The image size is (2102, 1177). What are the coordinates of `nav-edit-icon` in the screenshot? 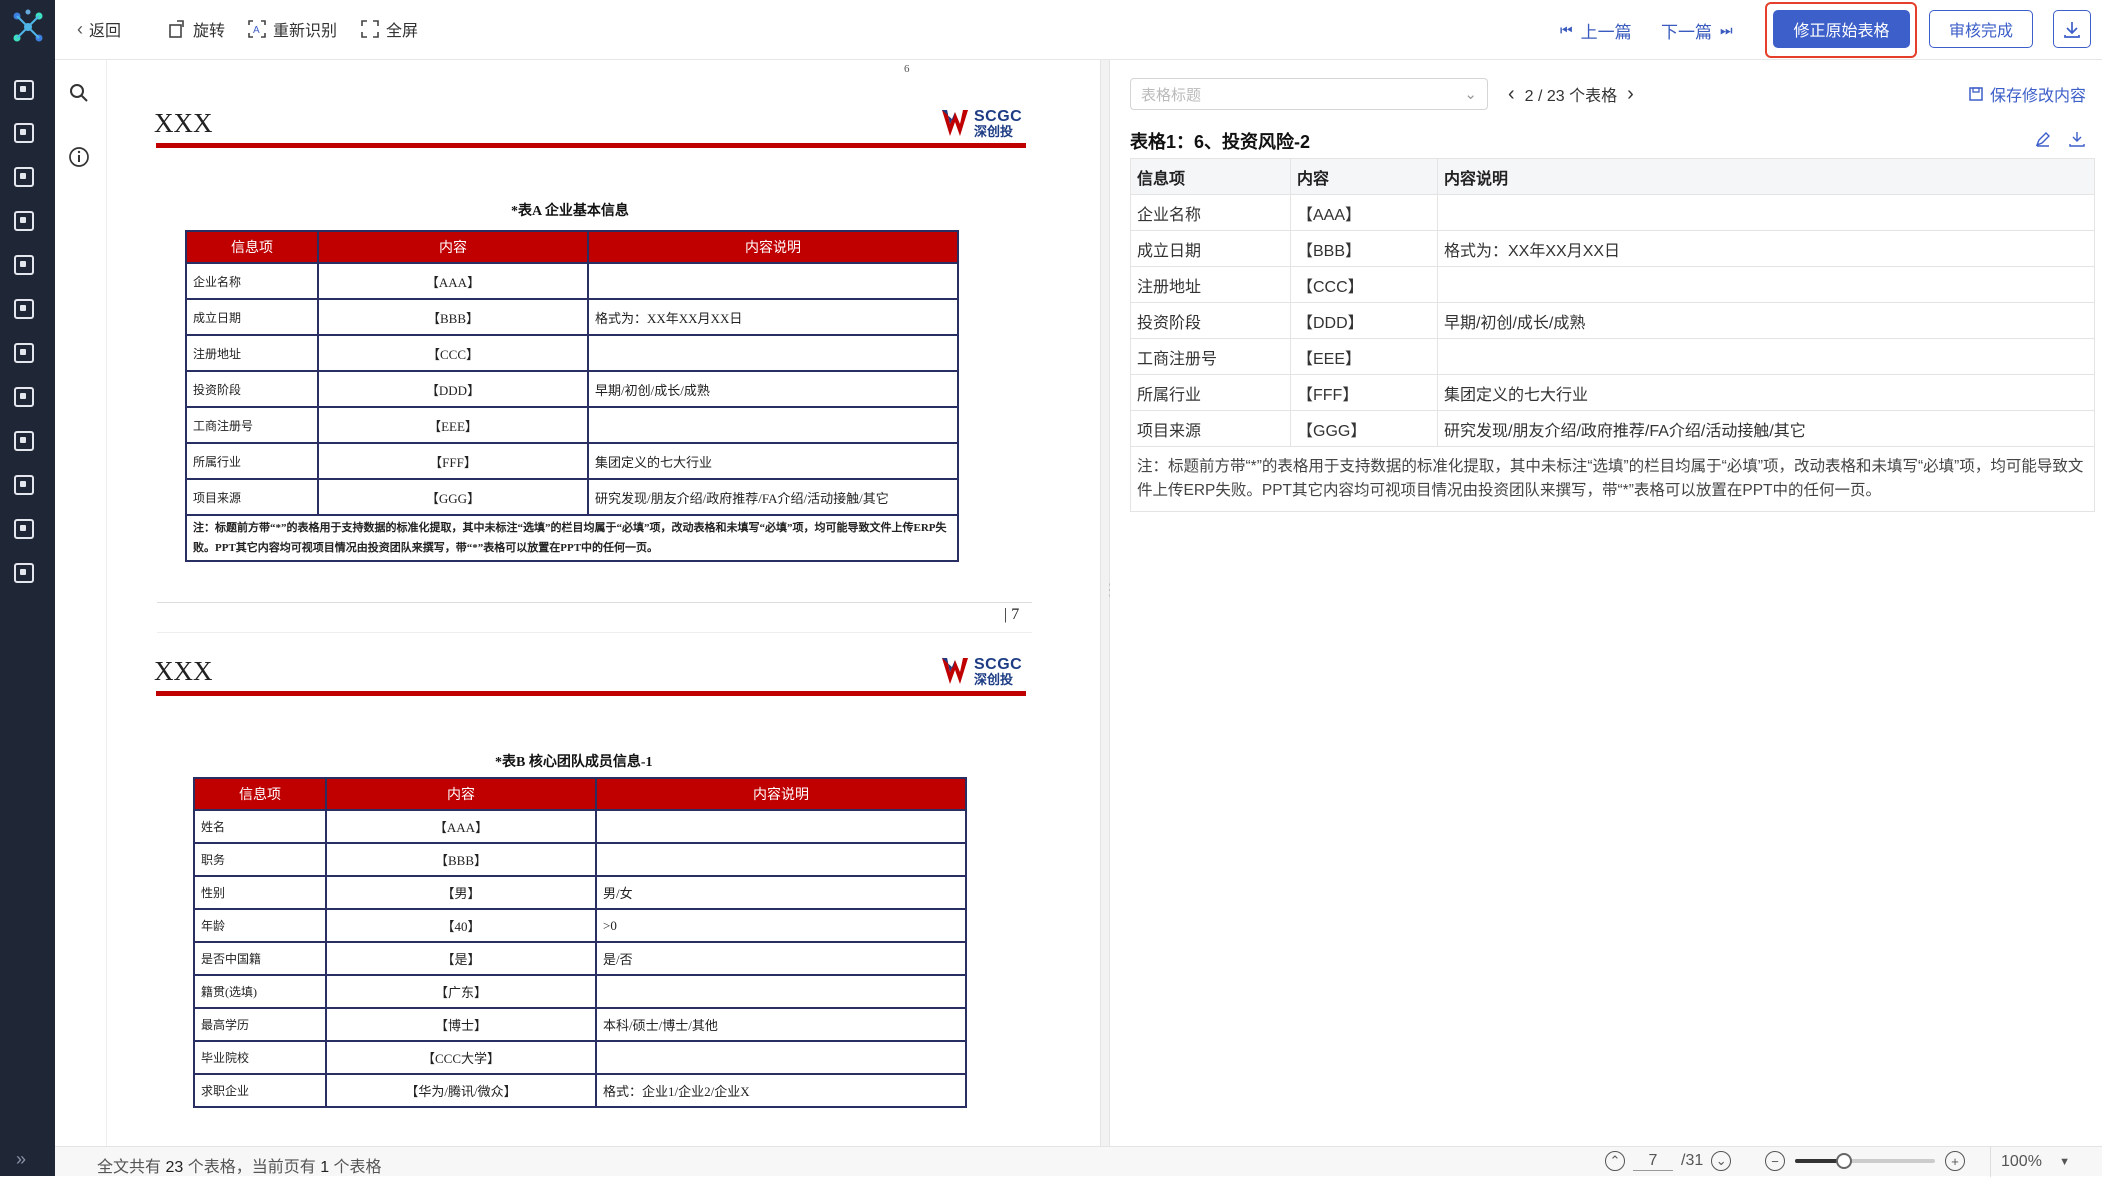 It's located at (24, 353).